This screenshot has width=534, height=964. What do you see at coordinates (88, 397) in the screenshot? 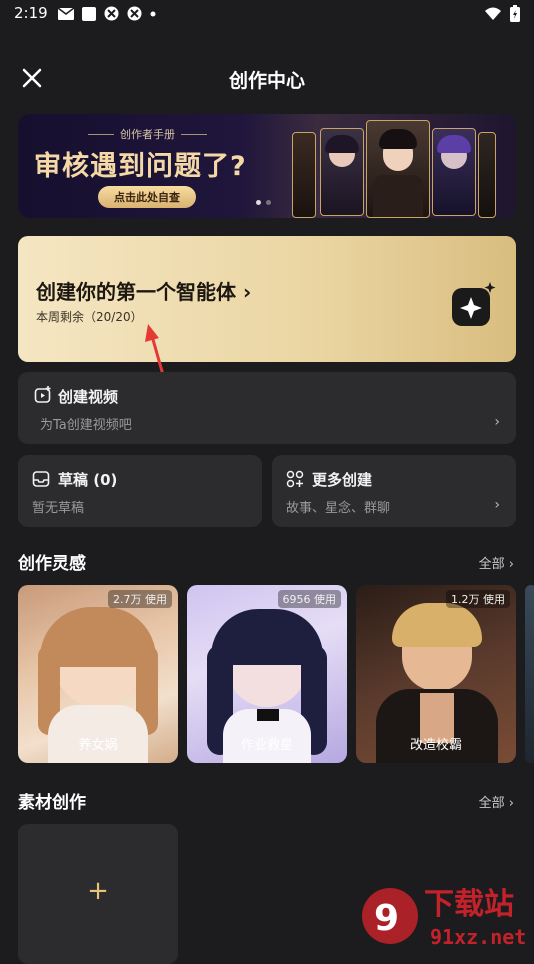
I see `create-video-title: 创建视频` at bounding box center [88, 397].